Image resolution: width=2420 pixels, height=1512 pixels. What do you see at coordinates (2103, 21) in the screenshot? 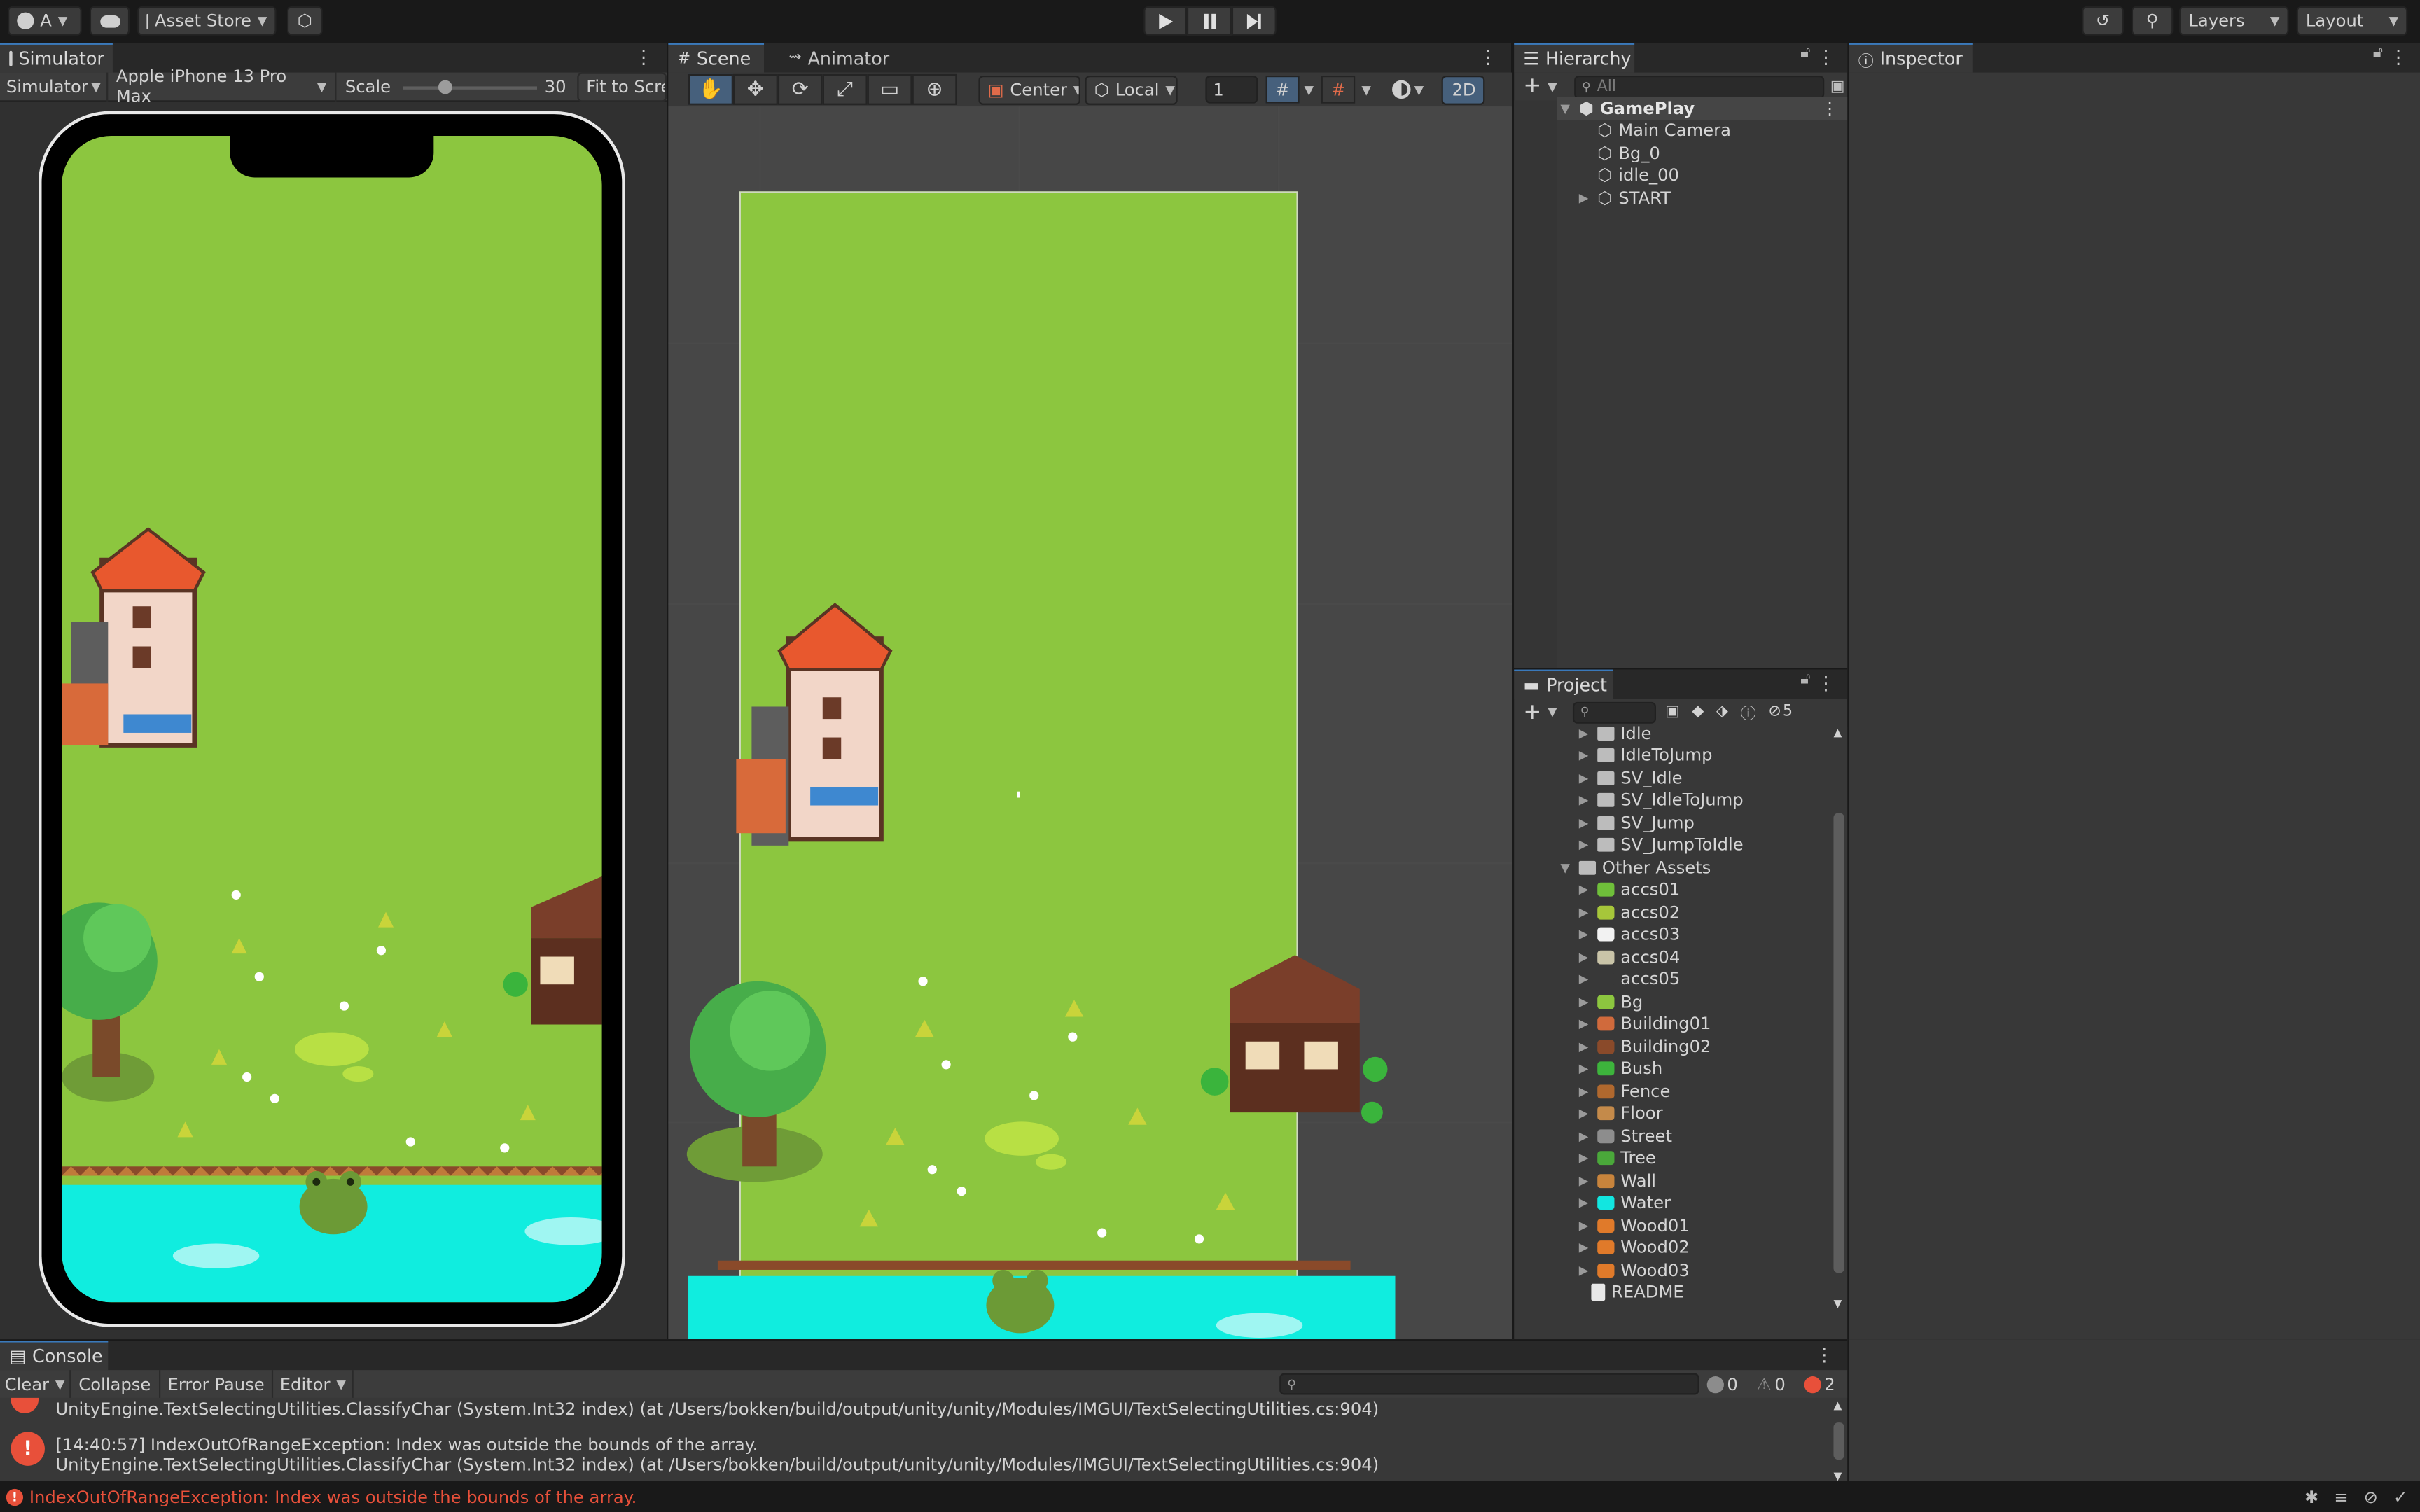
I see `undo-history-button: ↺` at bounding box center [2103, 21].